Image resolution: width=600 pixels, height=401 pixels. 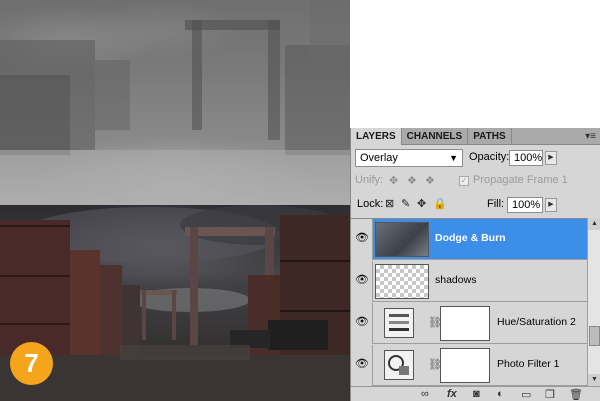 What do you see at coordinates (453, 158) in the screenshot?
I see `dropdown-arrow-icon: ▼` at bounding box center [453, 158].